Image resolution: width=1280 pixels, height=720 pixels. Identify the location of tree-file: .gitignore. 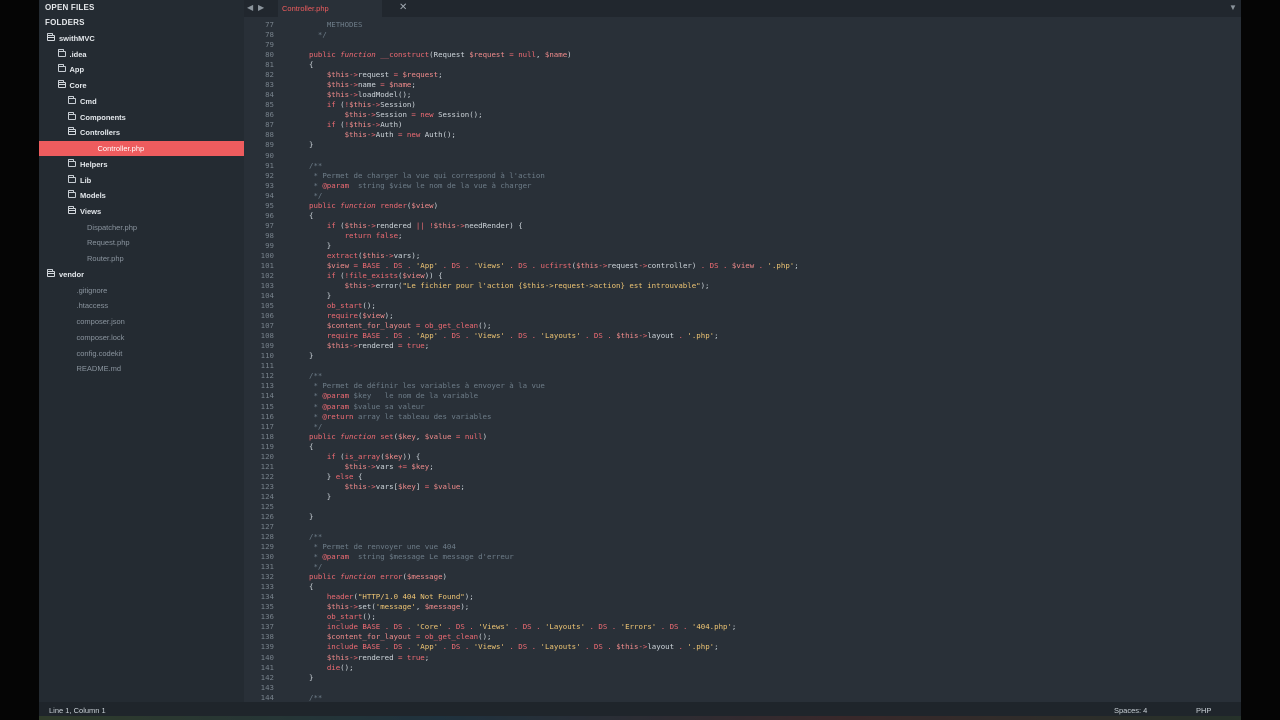
(141, 290).